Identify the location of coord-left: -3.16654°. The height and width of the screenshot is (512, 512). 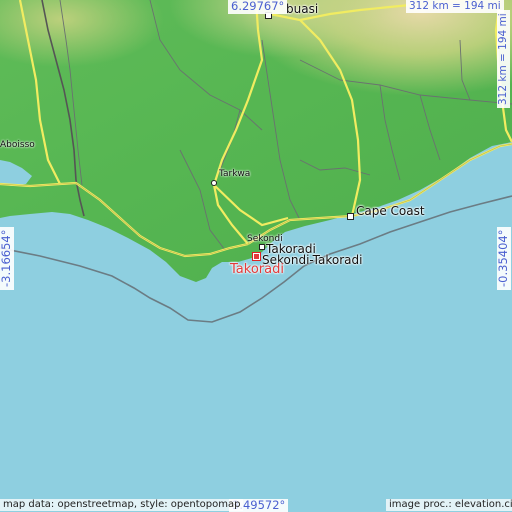
(7, 258).